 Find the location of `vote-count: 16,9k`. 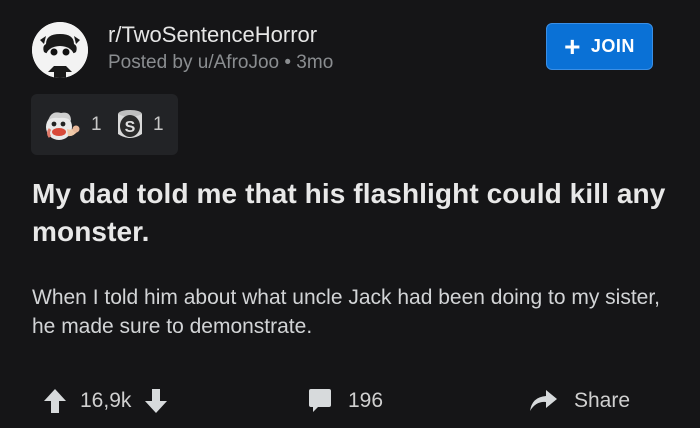

vote-count: 16,9k is located at coordinates (106, 400).